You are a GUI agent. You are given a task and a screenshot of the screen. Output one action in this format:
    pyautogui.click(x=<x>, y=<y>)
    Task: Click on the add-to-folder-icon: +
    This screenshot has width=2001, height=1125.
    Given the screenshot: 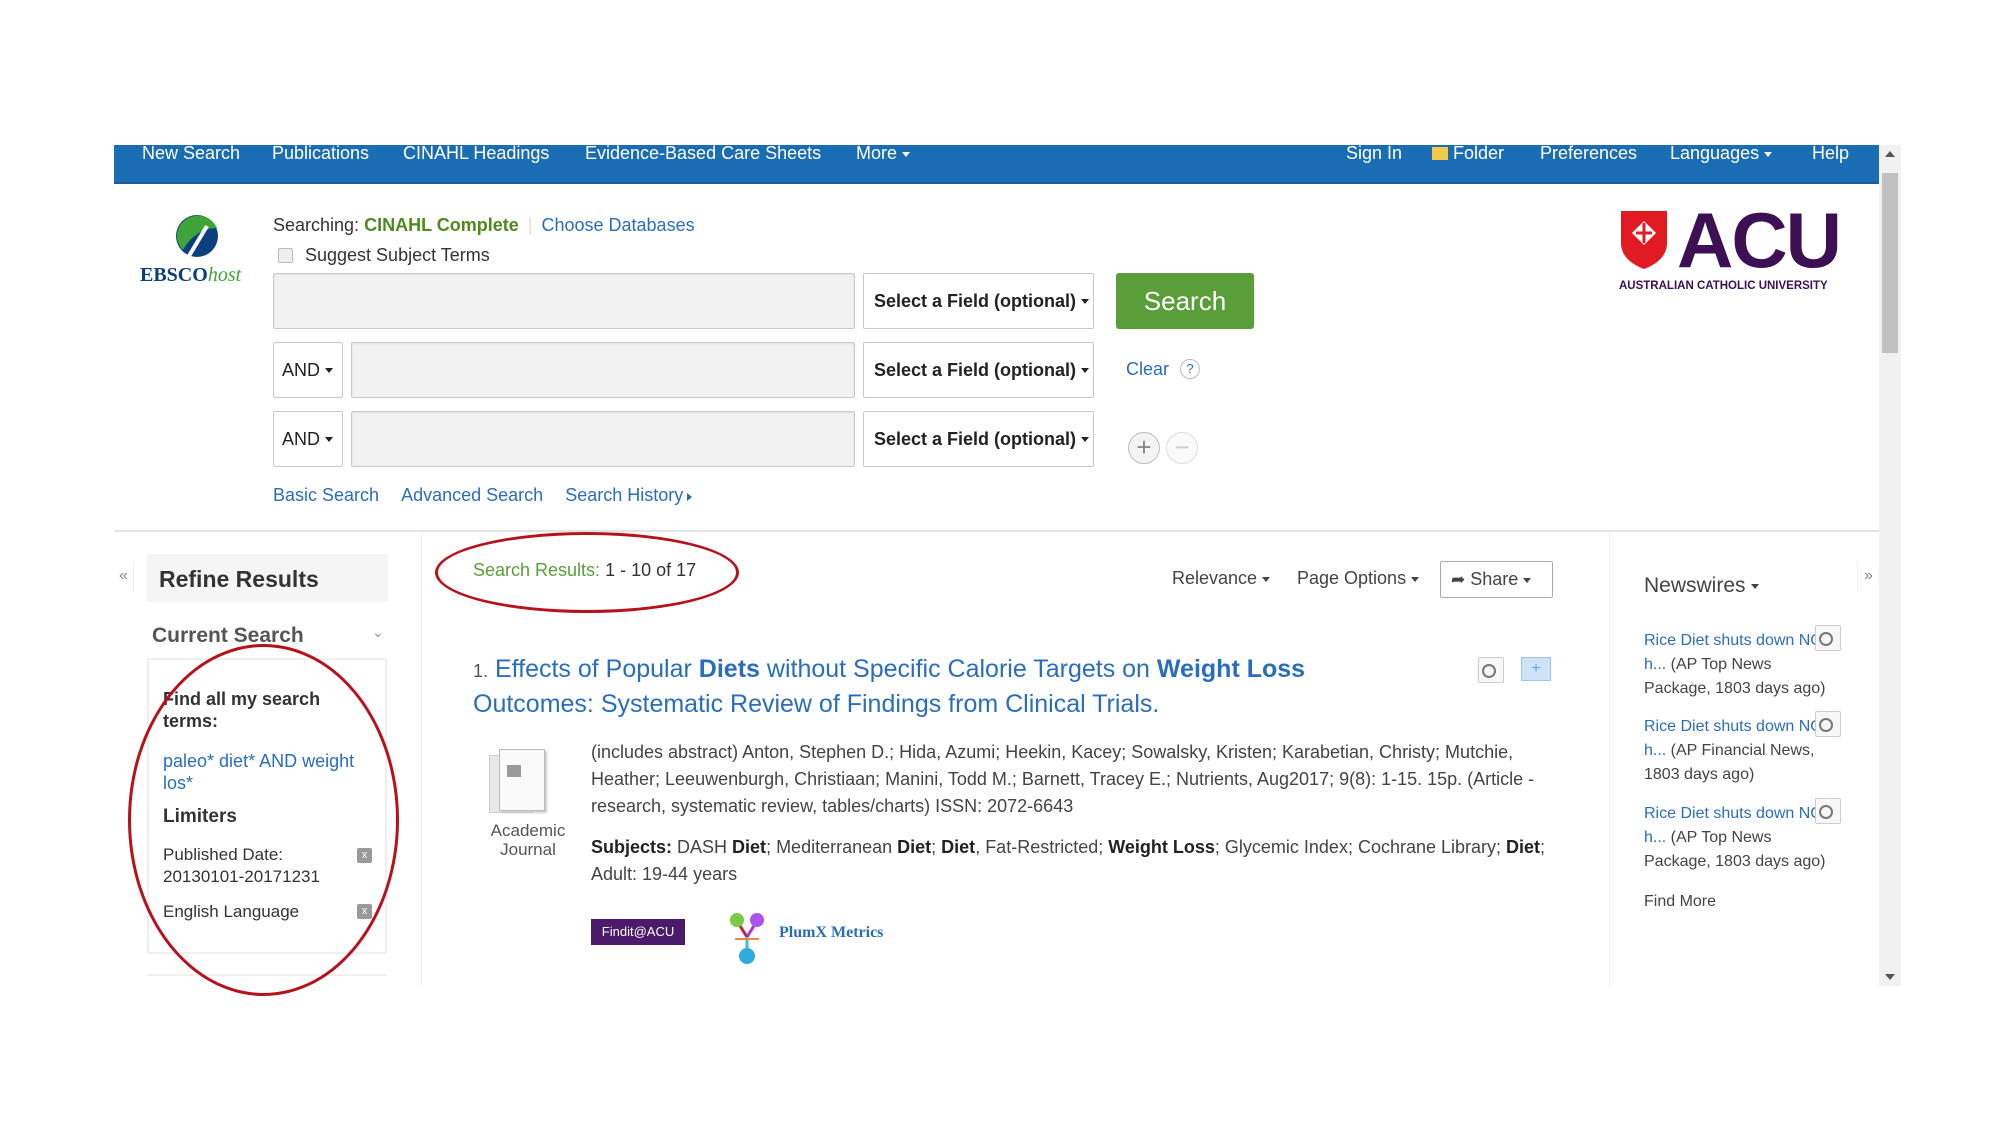 What is the action you would take?
    pyautogui.click(x=1536, y=669)
    